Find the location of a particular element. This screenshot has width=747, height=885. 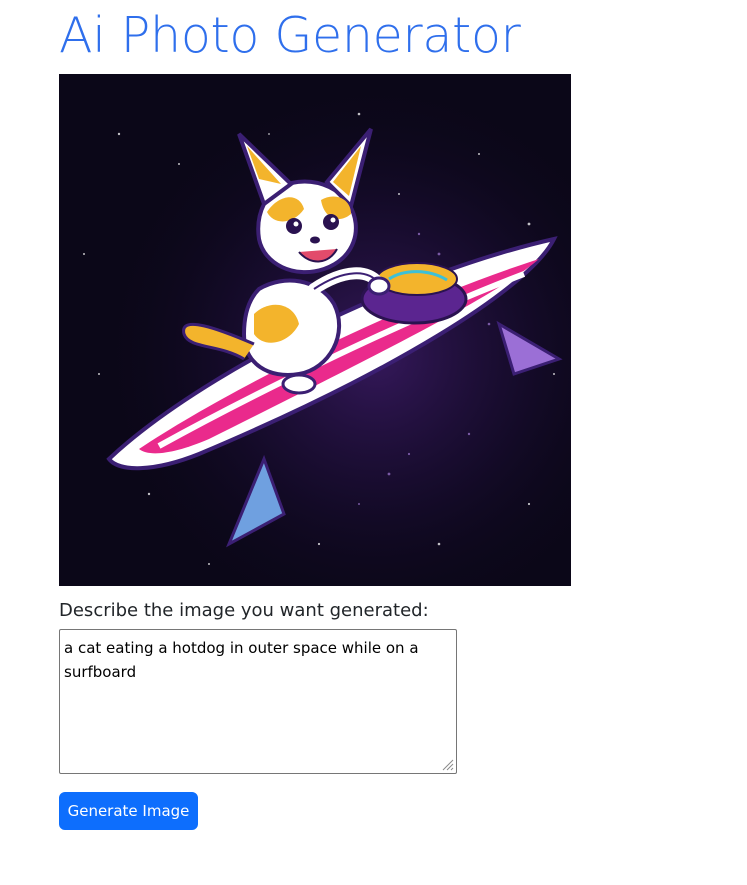

prompt-label: Describe the image you want generated: is located at coordinates (244, 610).